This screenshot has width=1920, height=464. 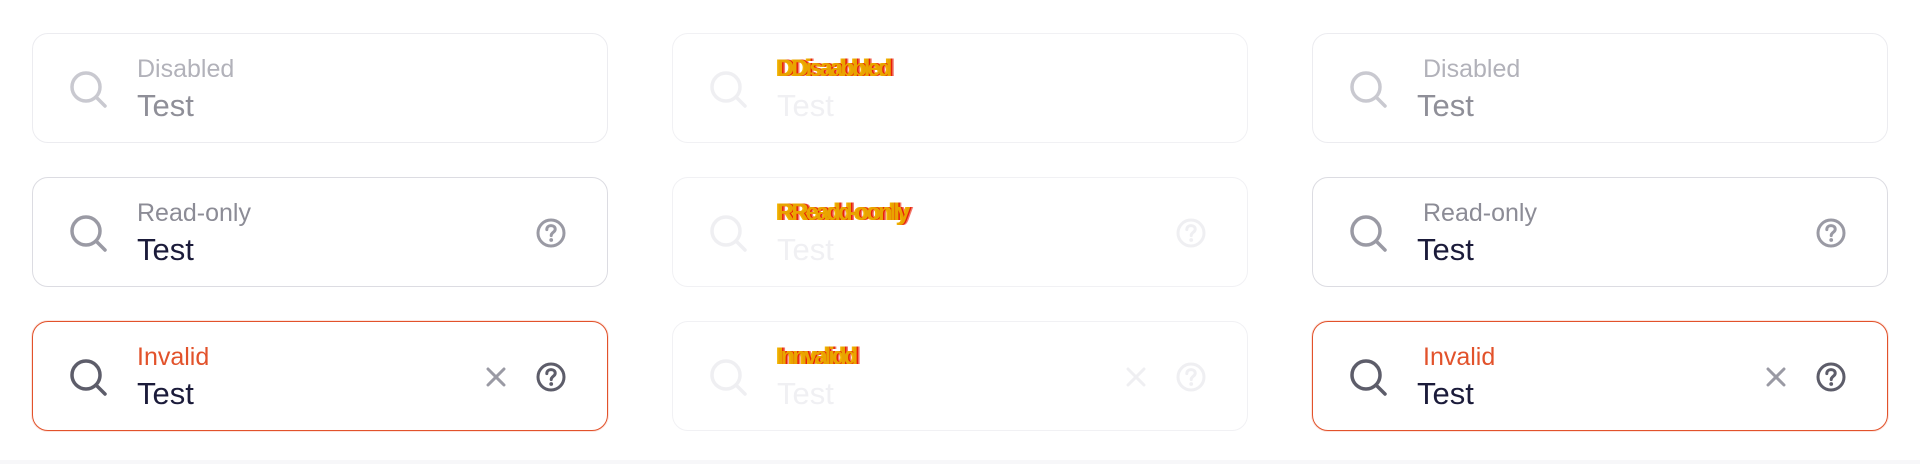 What do you see at coordinates (960, 88) in the screenshot?
I see `search-field-disabled: DDisaabbled Test` at bounding box center [960, 88].